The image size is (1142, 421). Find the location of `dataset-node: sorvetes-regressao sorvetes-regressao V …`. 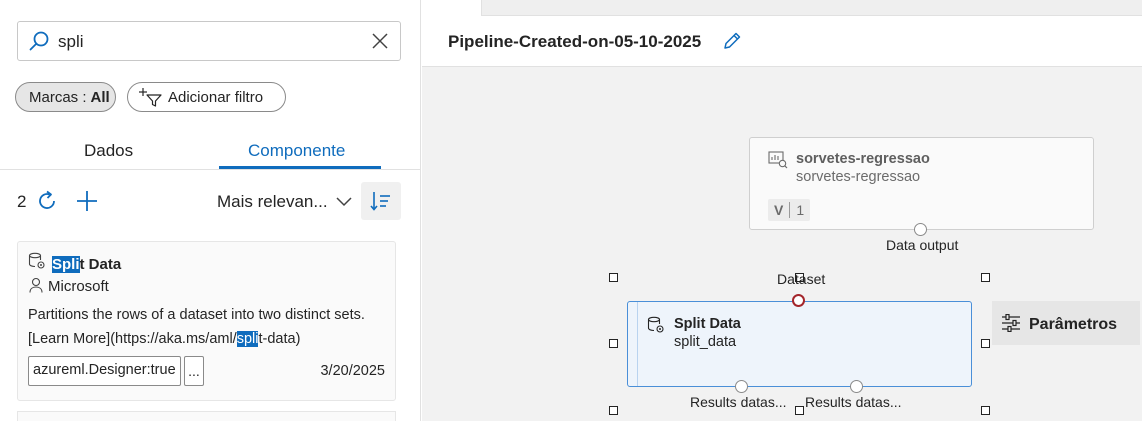

dataset-node: sorvetes-regressao sorvetes-regressao V … is located at coordinates (921, 183).